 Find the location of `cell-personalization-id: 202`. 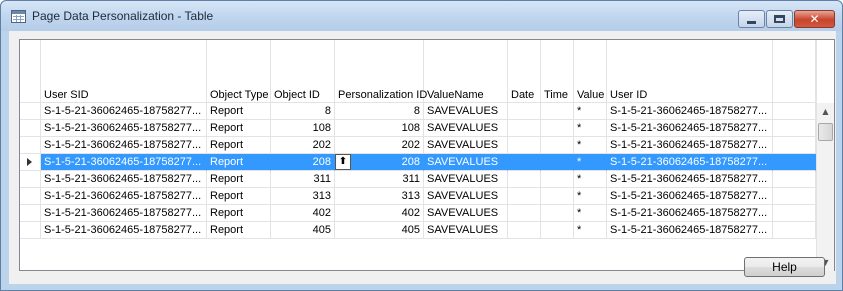

cell-personalization-id: 202 is located at coordinates (379, 145).